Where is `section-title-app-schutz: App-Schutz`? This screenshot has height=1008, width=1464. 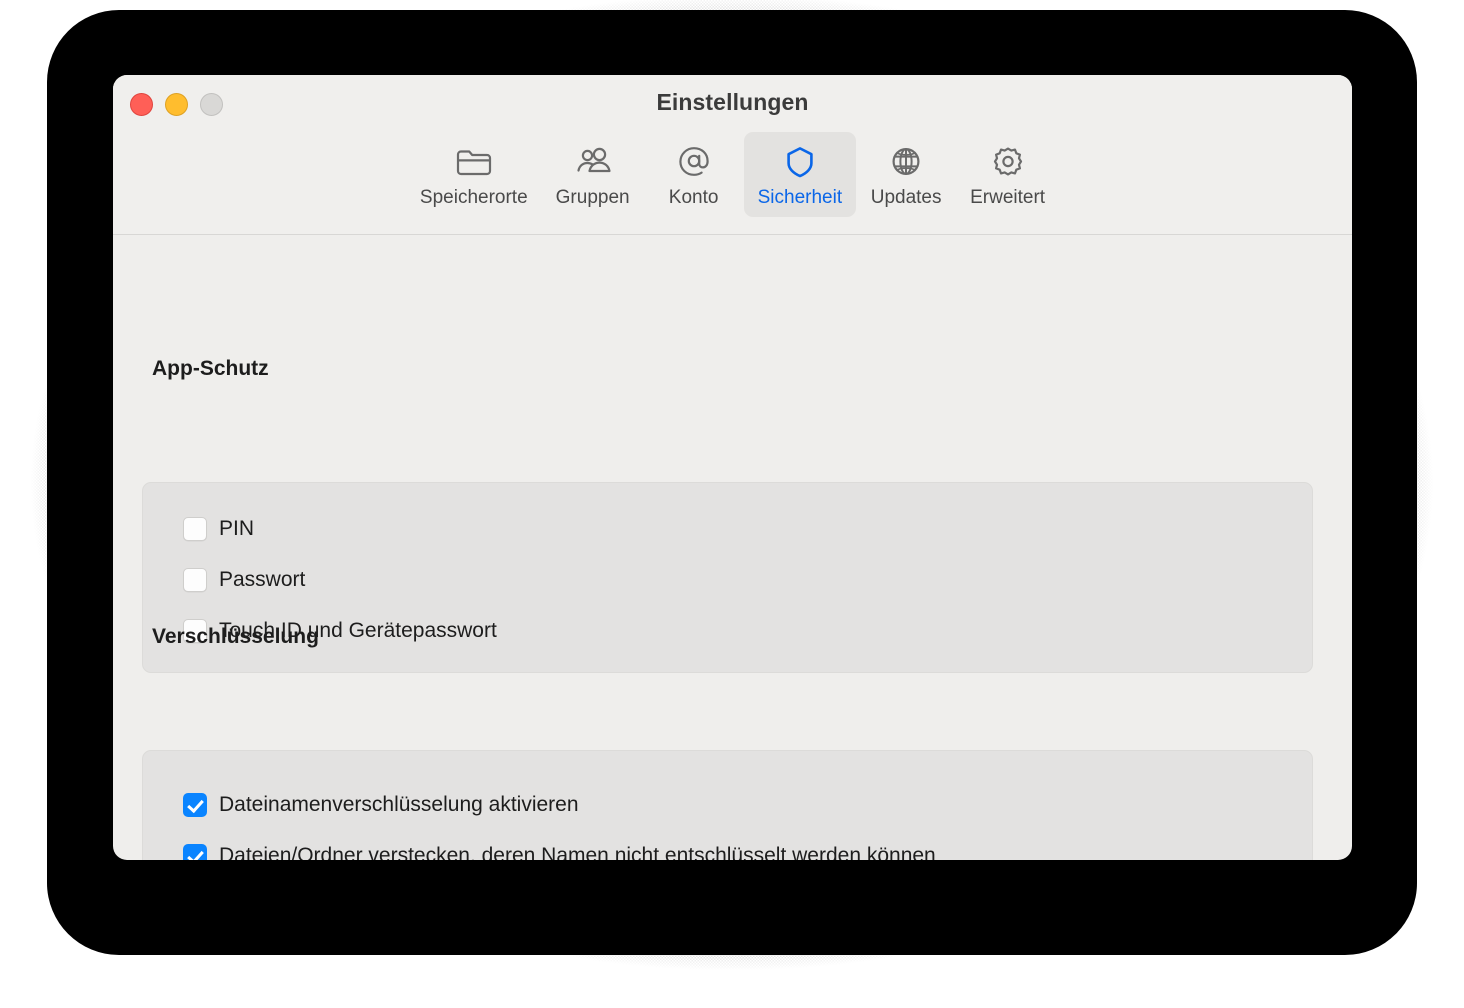 section-title-app-schutz: App-Schutz is located at coordinates (210, 368).